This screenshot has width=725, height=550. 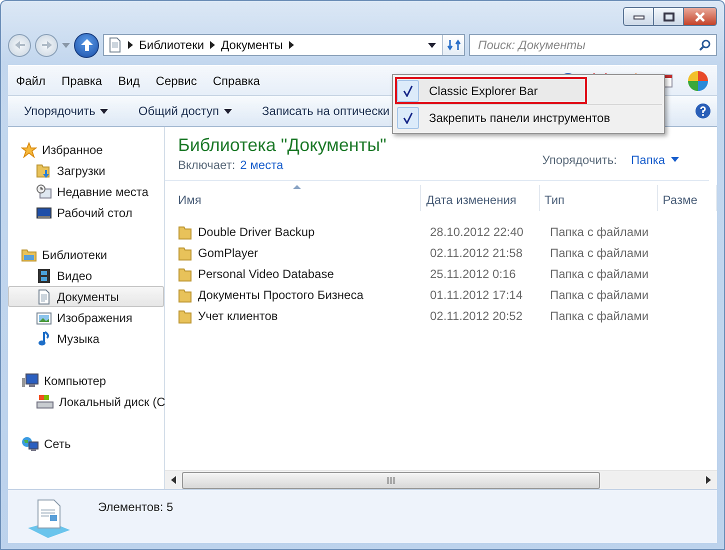 I want to click on scroll-left-icon, so click(x=173, y=480).